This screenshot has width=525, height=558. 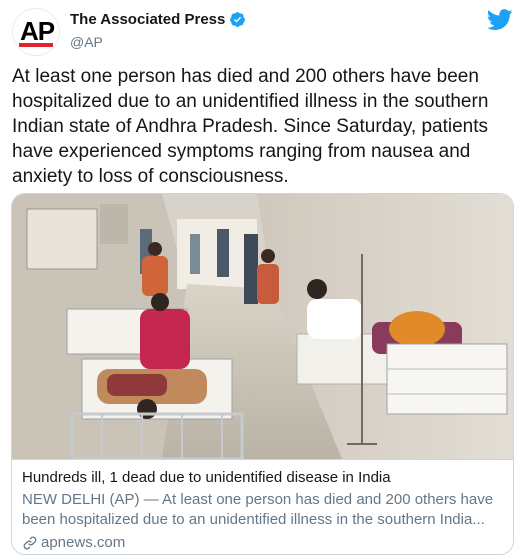 I want to click on tweet-header: AP The Associated Press @AP, so click(x=262, y=32).